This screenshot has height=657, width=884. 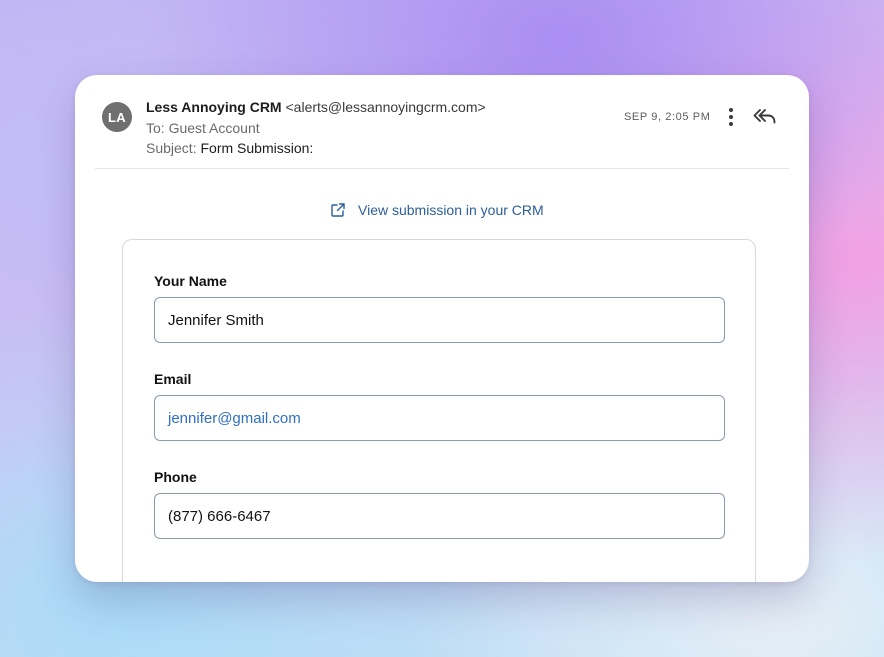 I want to click on reply-all-icon, so click(x=764, y=116).